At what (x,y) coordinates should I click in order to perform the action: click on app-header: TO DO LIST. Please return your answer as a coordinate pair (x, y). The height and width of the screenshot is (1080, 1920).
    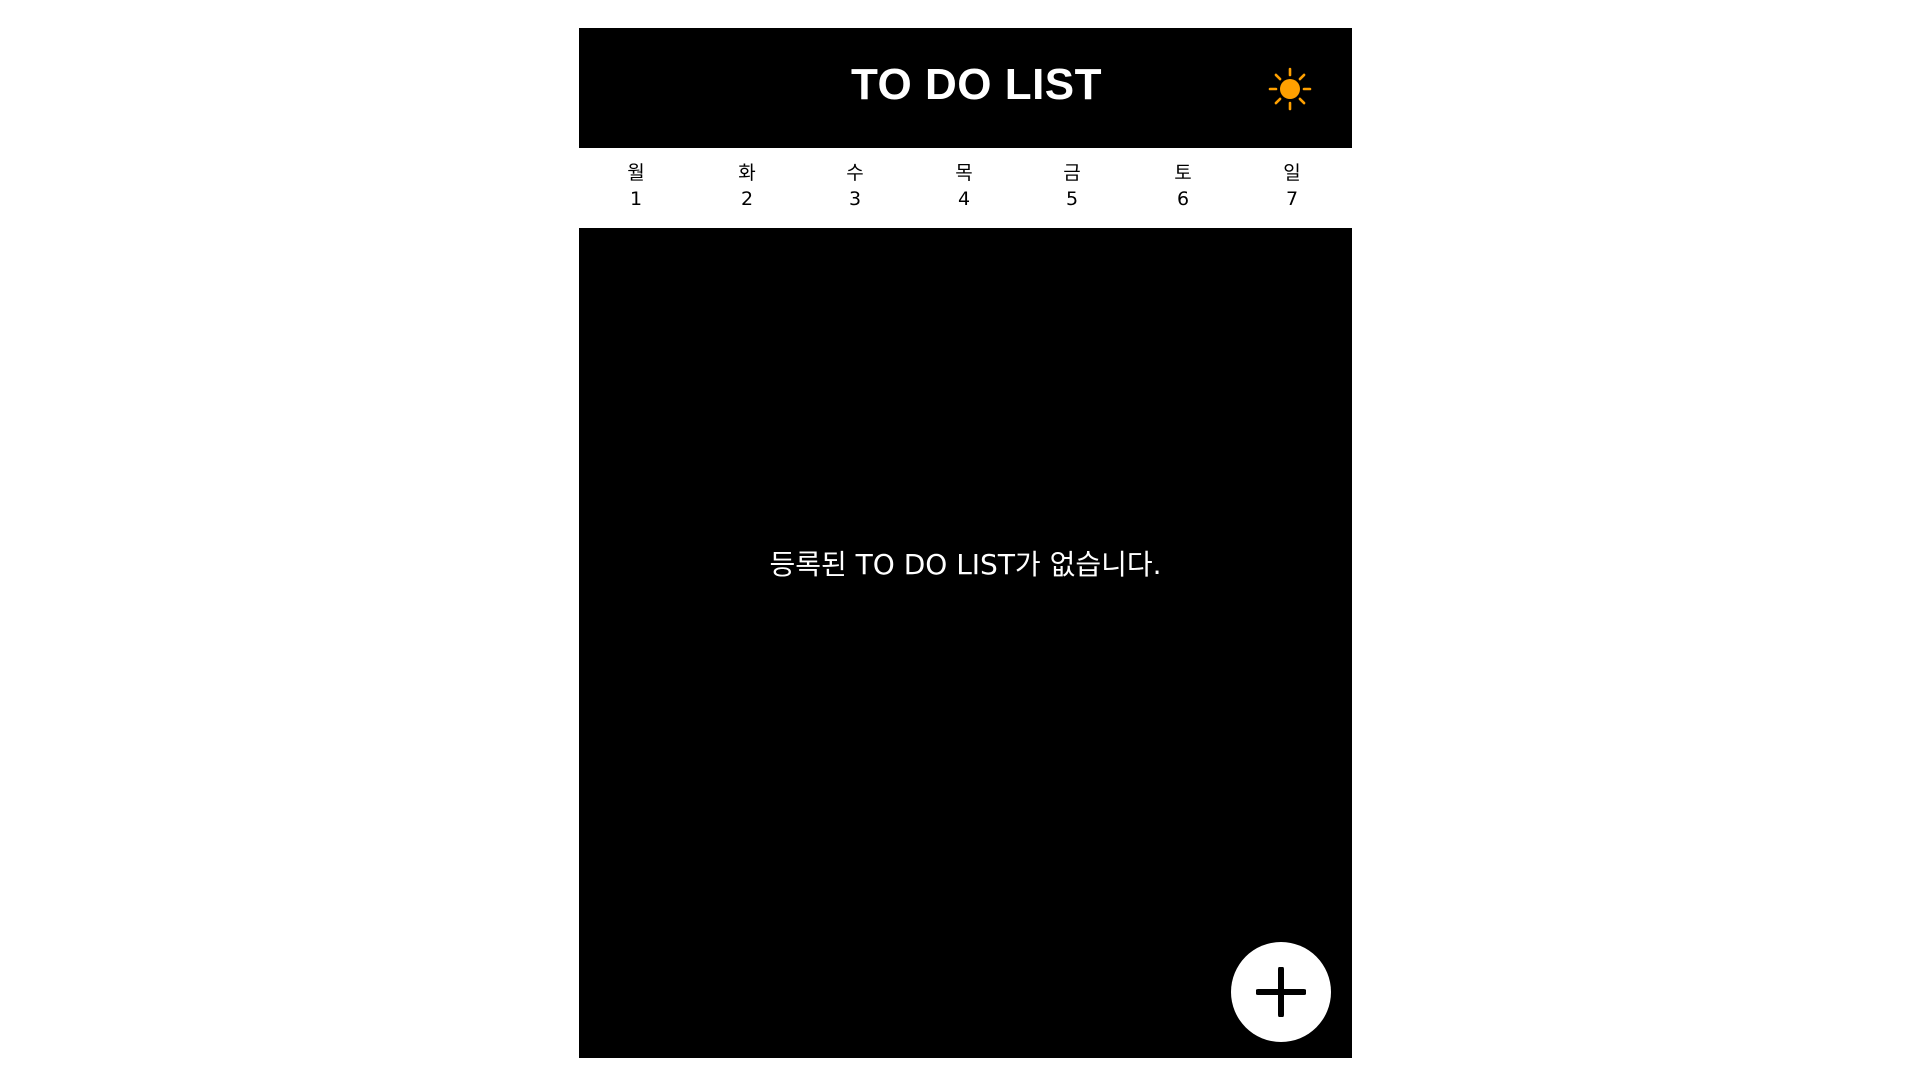
    Looking at the image, I should click on (965, 88).